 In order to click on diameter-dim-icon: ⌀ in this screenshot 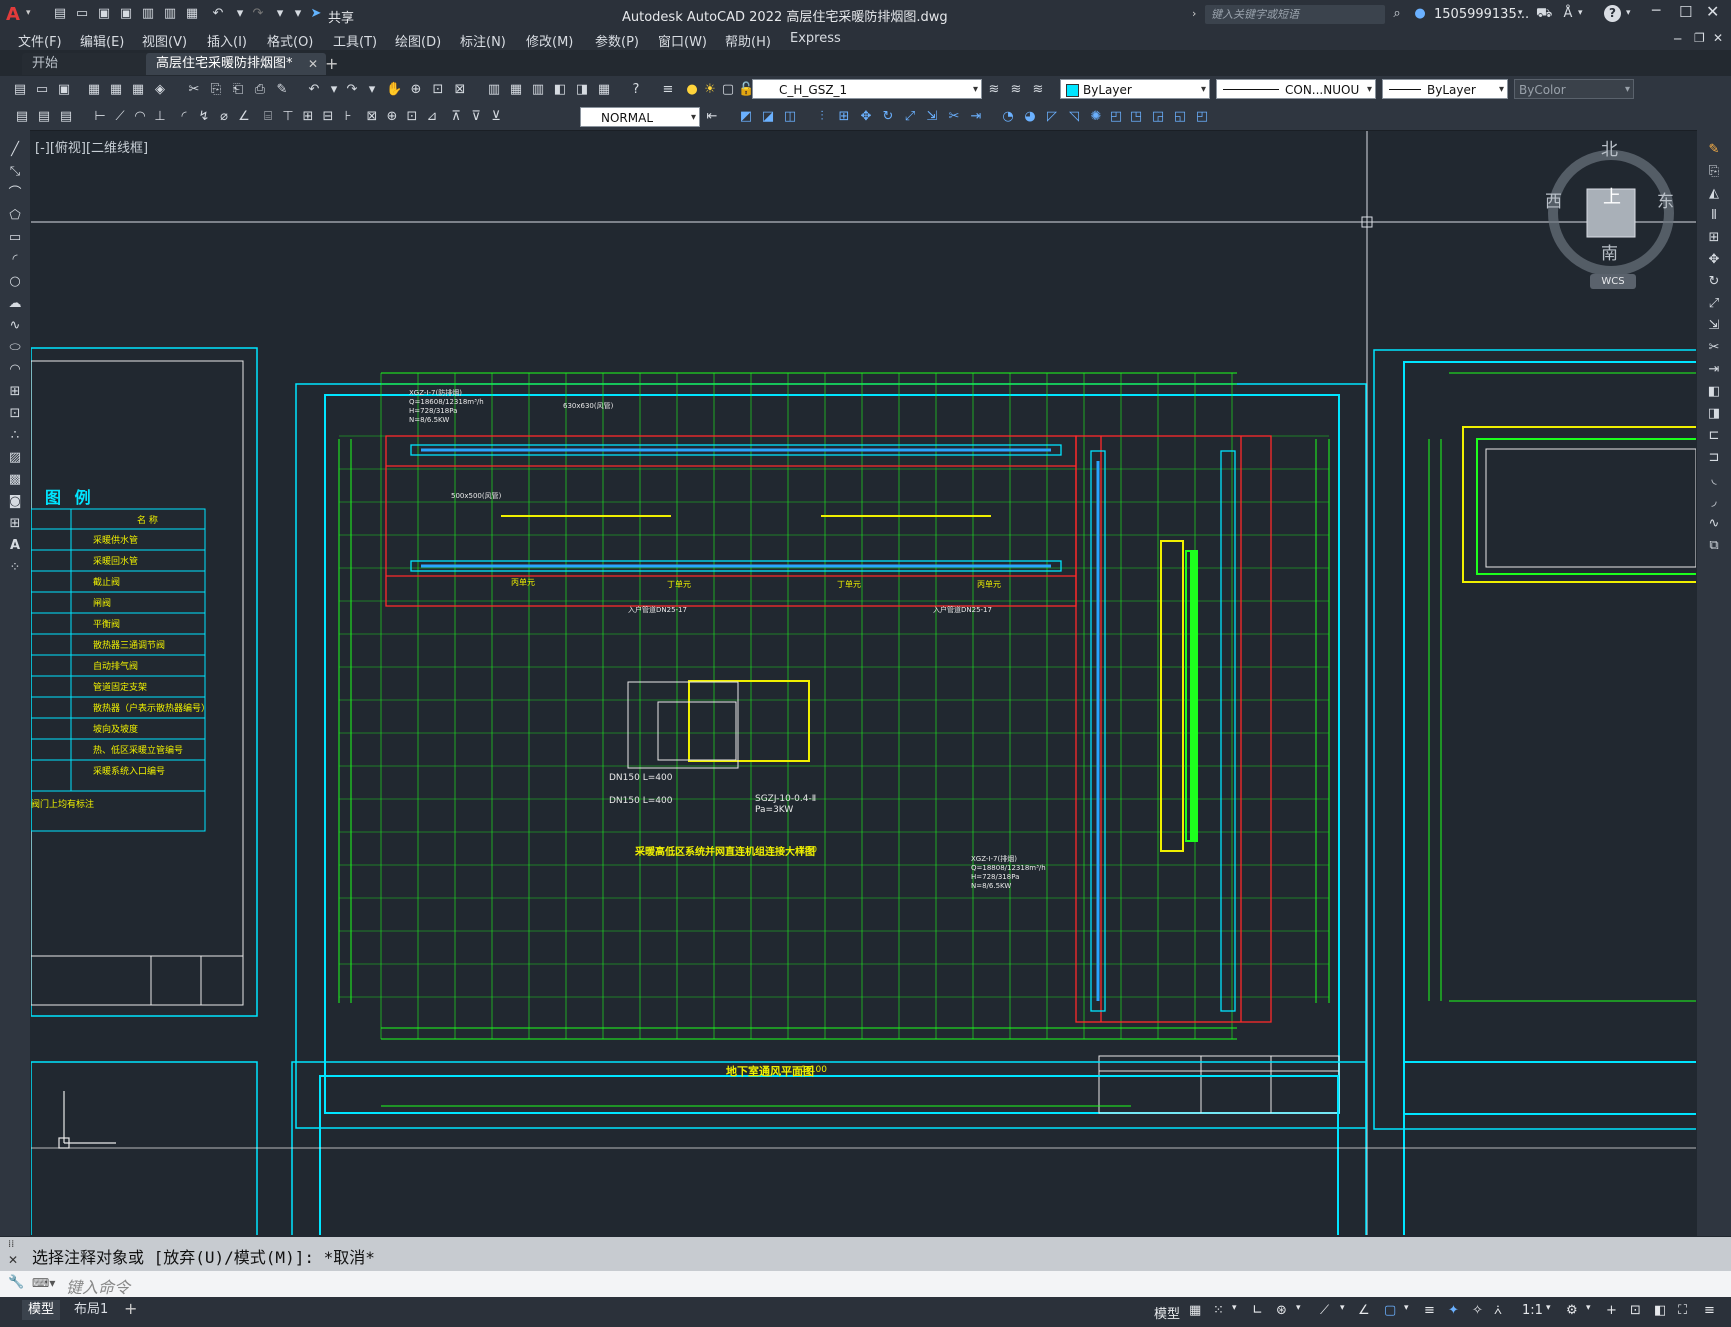, I will do `click(224, 117)`.